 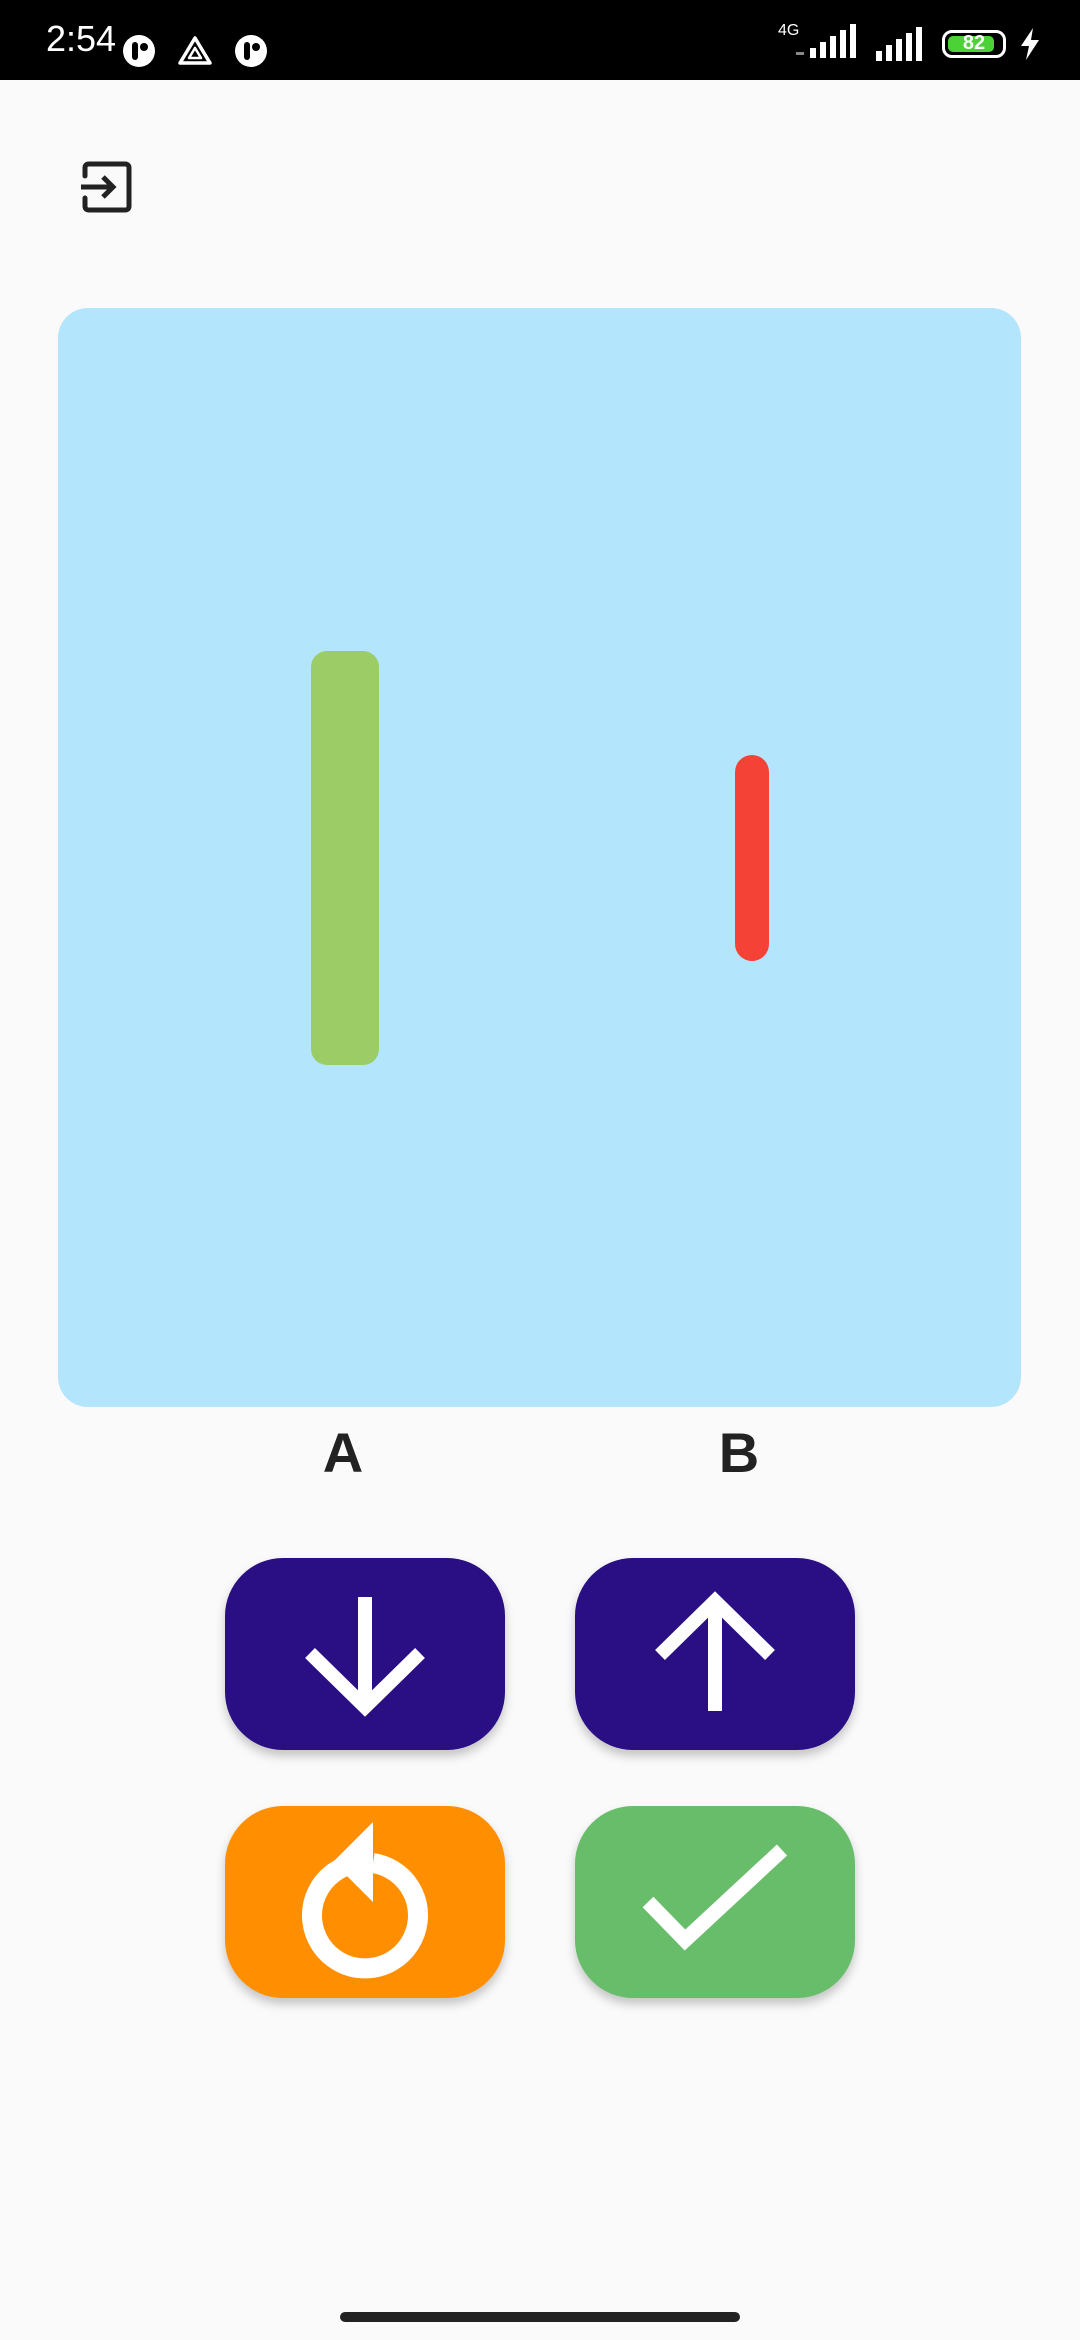 What do you see at coordinates (715, 1897) in the screenshot?
I see `check-icon` at bounding box center [715, 1897].